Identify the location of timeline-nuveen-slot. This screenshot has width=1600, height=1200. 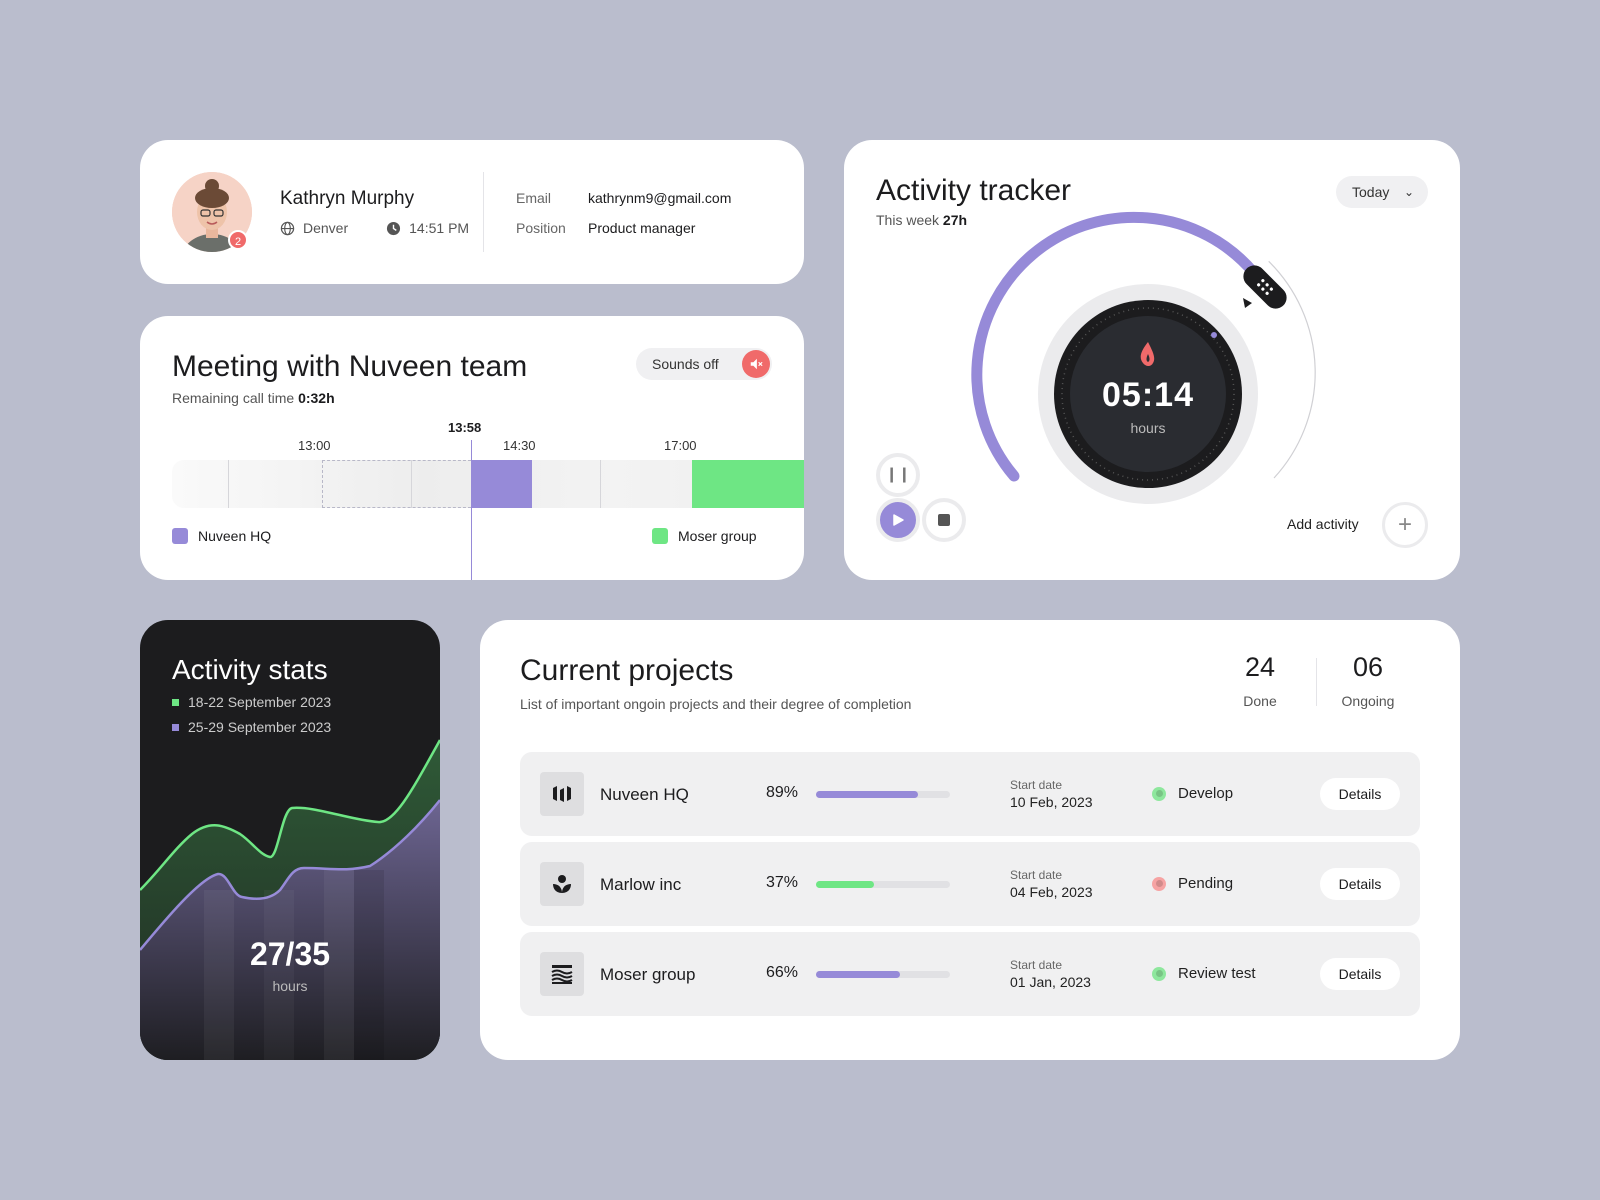
(501, 484).